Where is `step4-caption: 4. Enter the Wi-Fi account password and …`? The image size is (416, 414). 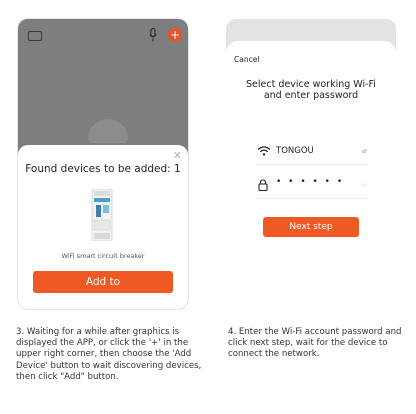 step4-caption: 4. Enter the Wi-Fi account password and … is located at coordinates (315, 343).